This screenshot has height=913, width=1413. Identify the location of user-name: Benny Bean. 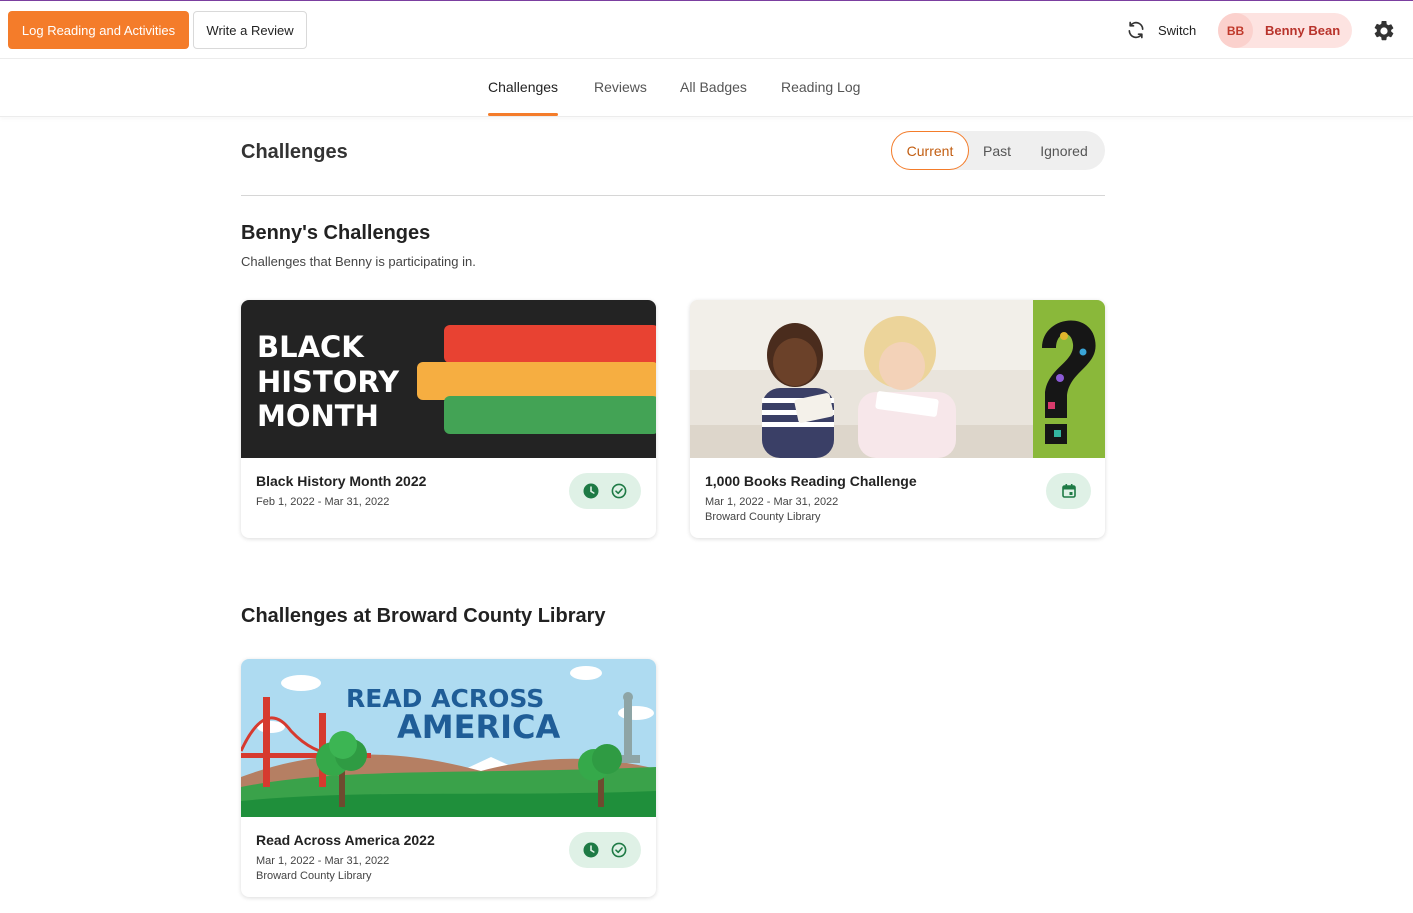
(1303, 30).